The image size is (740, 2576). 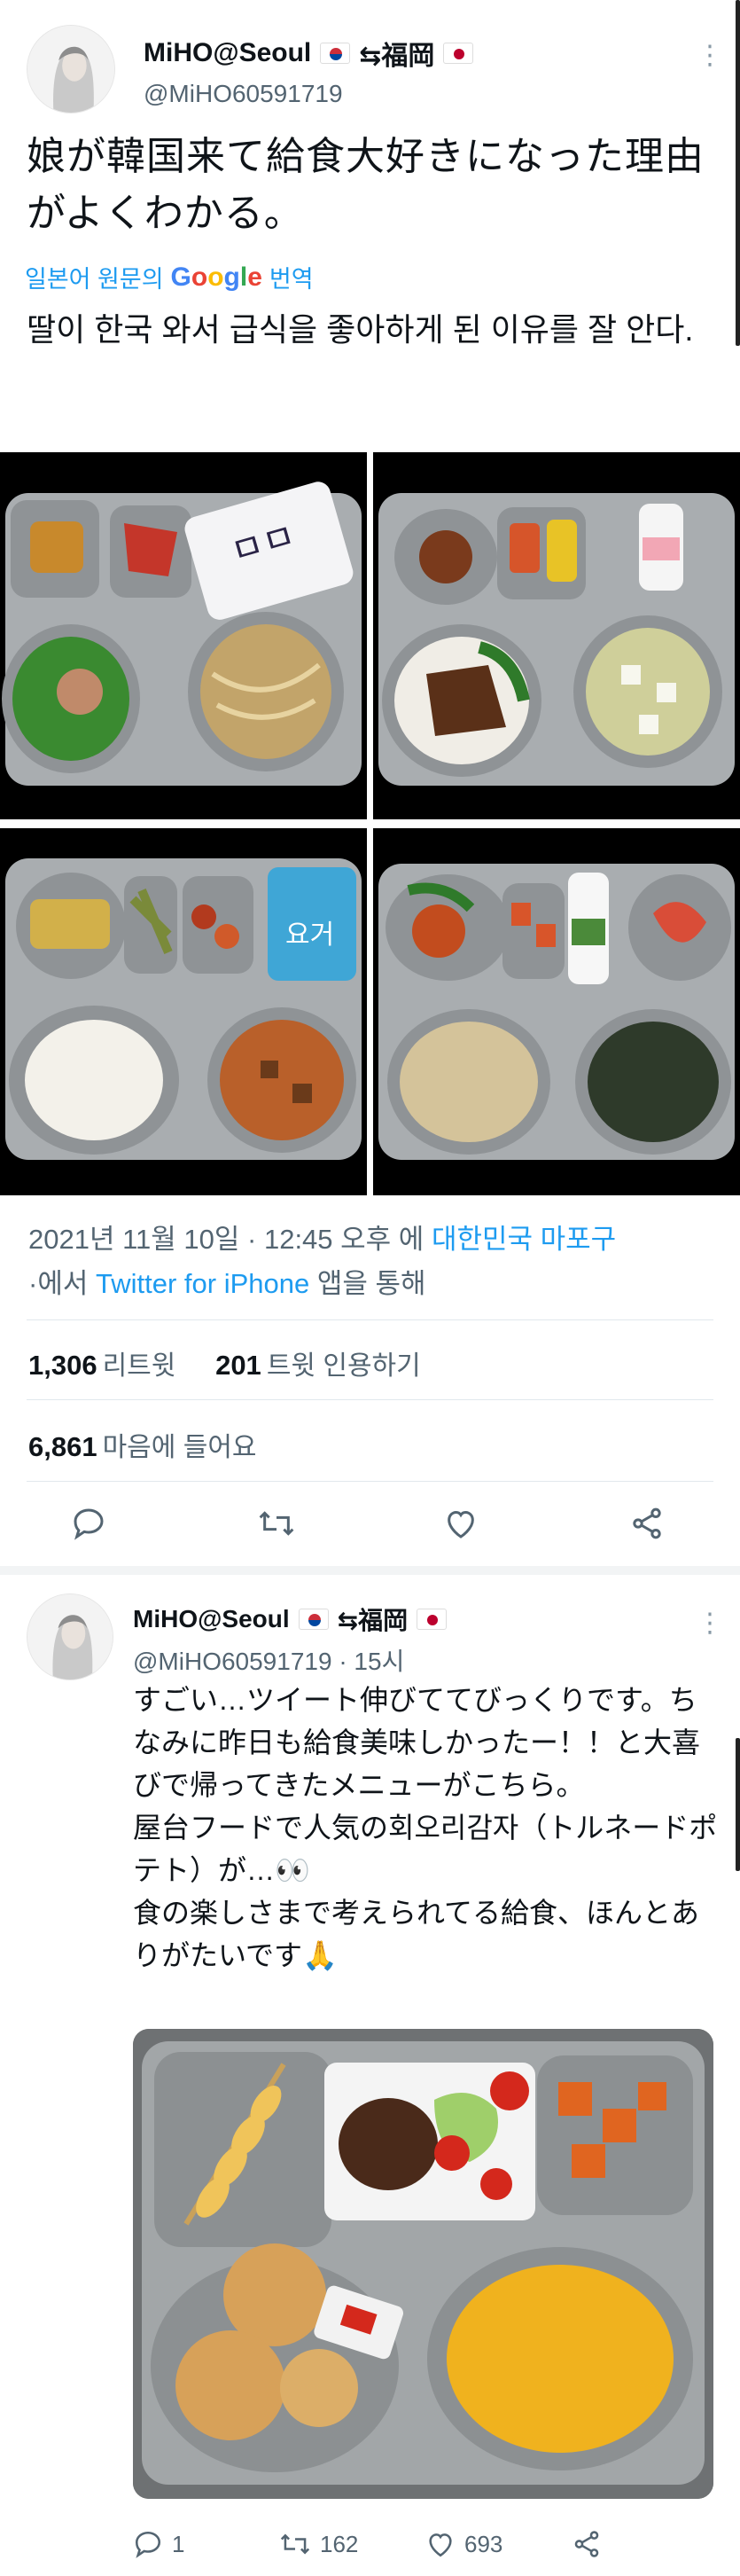 What do you see at coordinates (291, 279) in the screenshot?
I see `translate-suffix: 번역` at bounding box center [291, 279].